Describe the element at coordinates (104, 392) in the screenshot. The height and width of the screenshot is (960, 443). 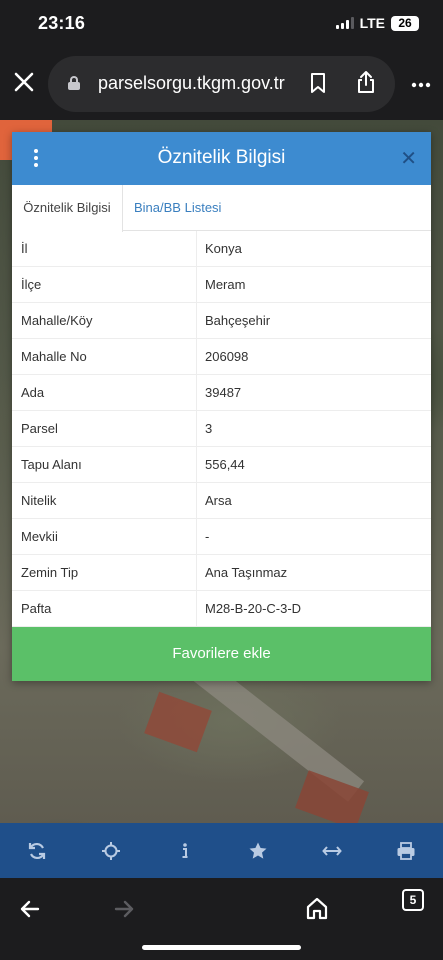
I see `row-key: Ada` at that location.